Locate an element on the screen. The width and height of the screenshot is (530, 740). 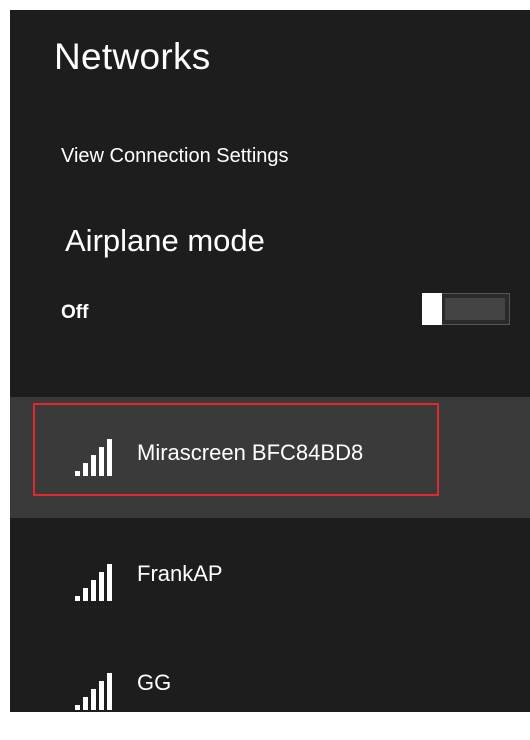
view-connection-settings-link: View Connection Settings is located at coordinates (175, 156).